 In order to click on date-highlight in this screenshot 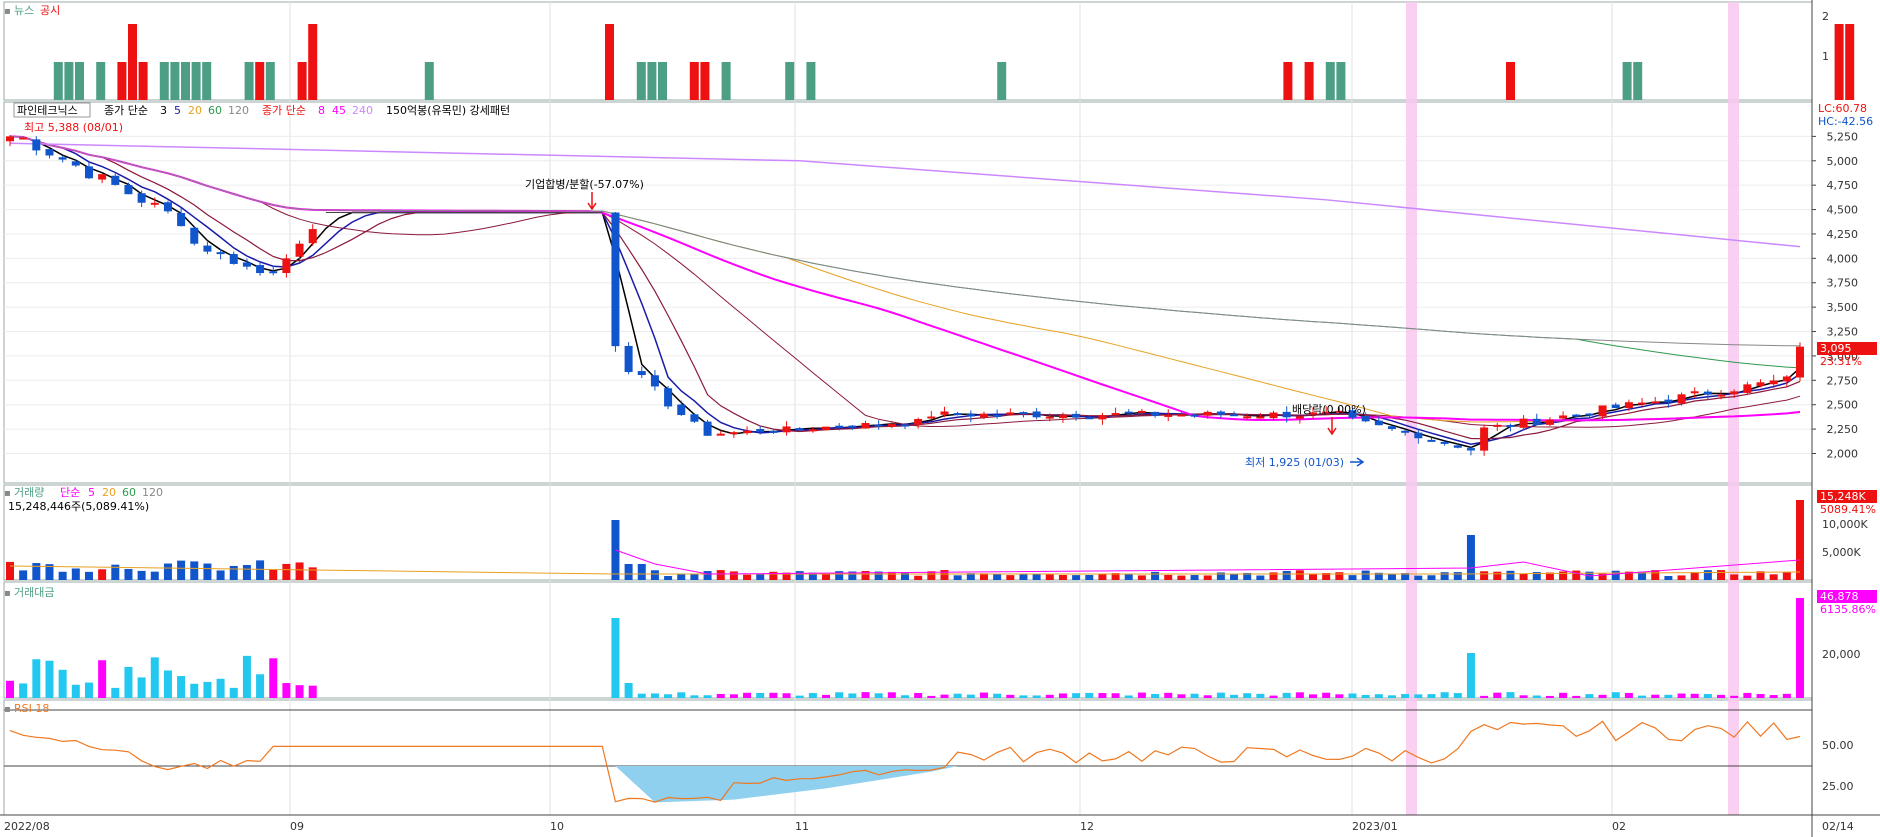, I will do `click(1411, 408)`.